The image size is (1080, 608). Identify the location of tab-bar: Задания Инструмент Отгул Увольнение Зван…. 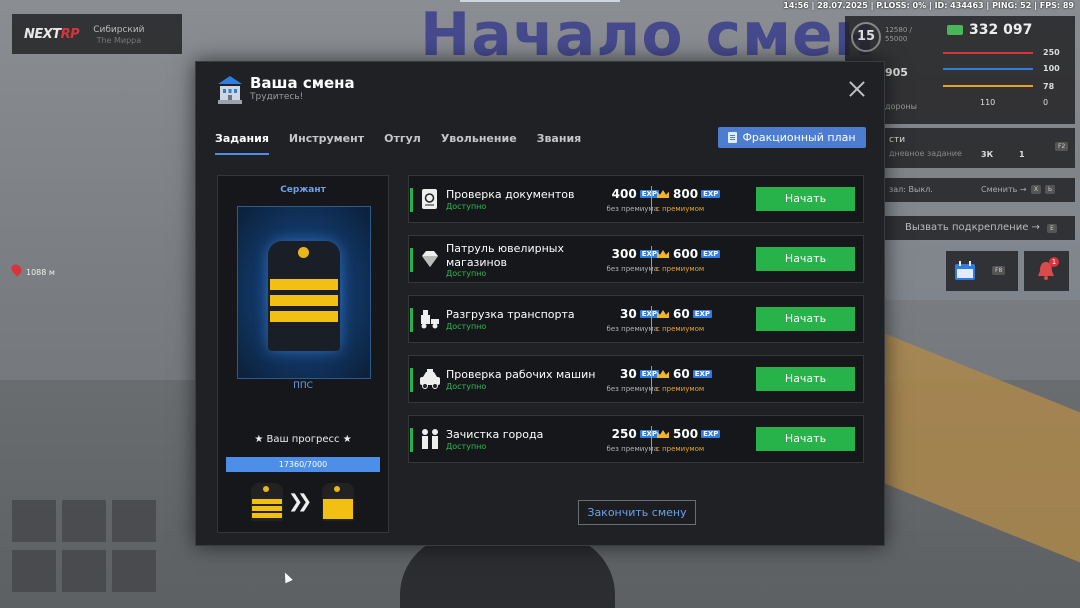
(398, 143).